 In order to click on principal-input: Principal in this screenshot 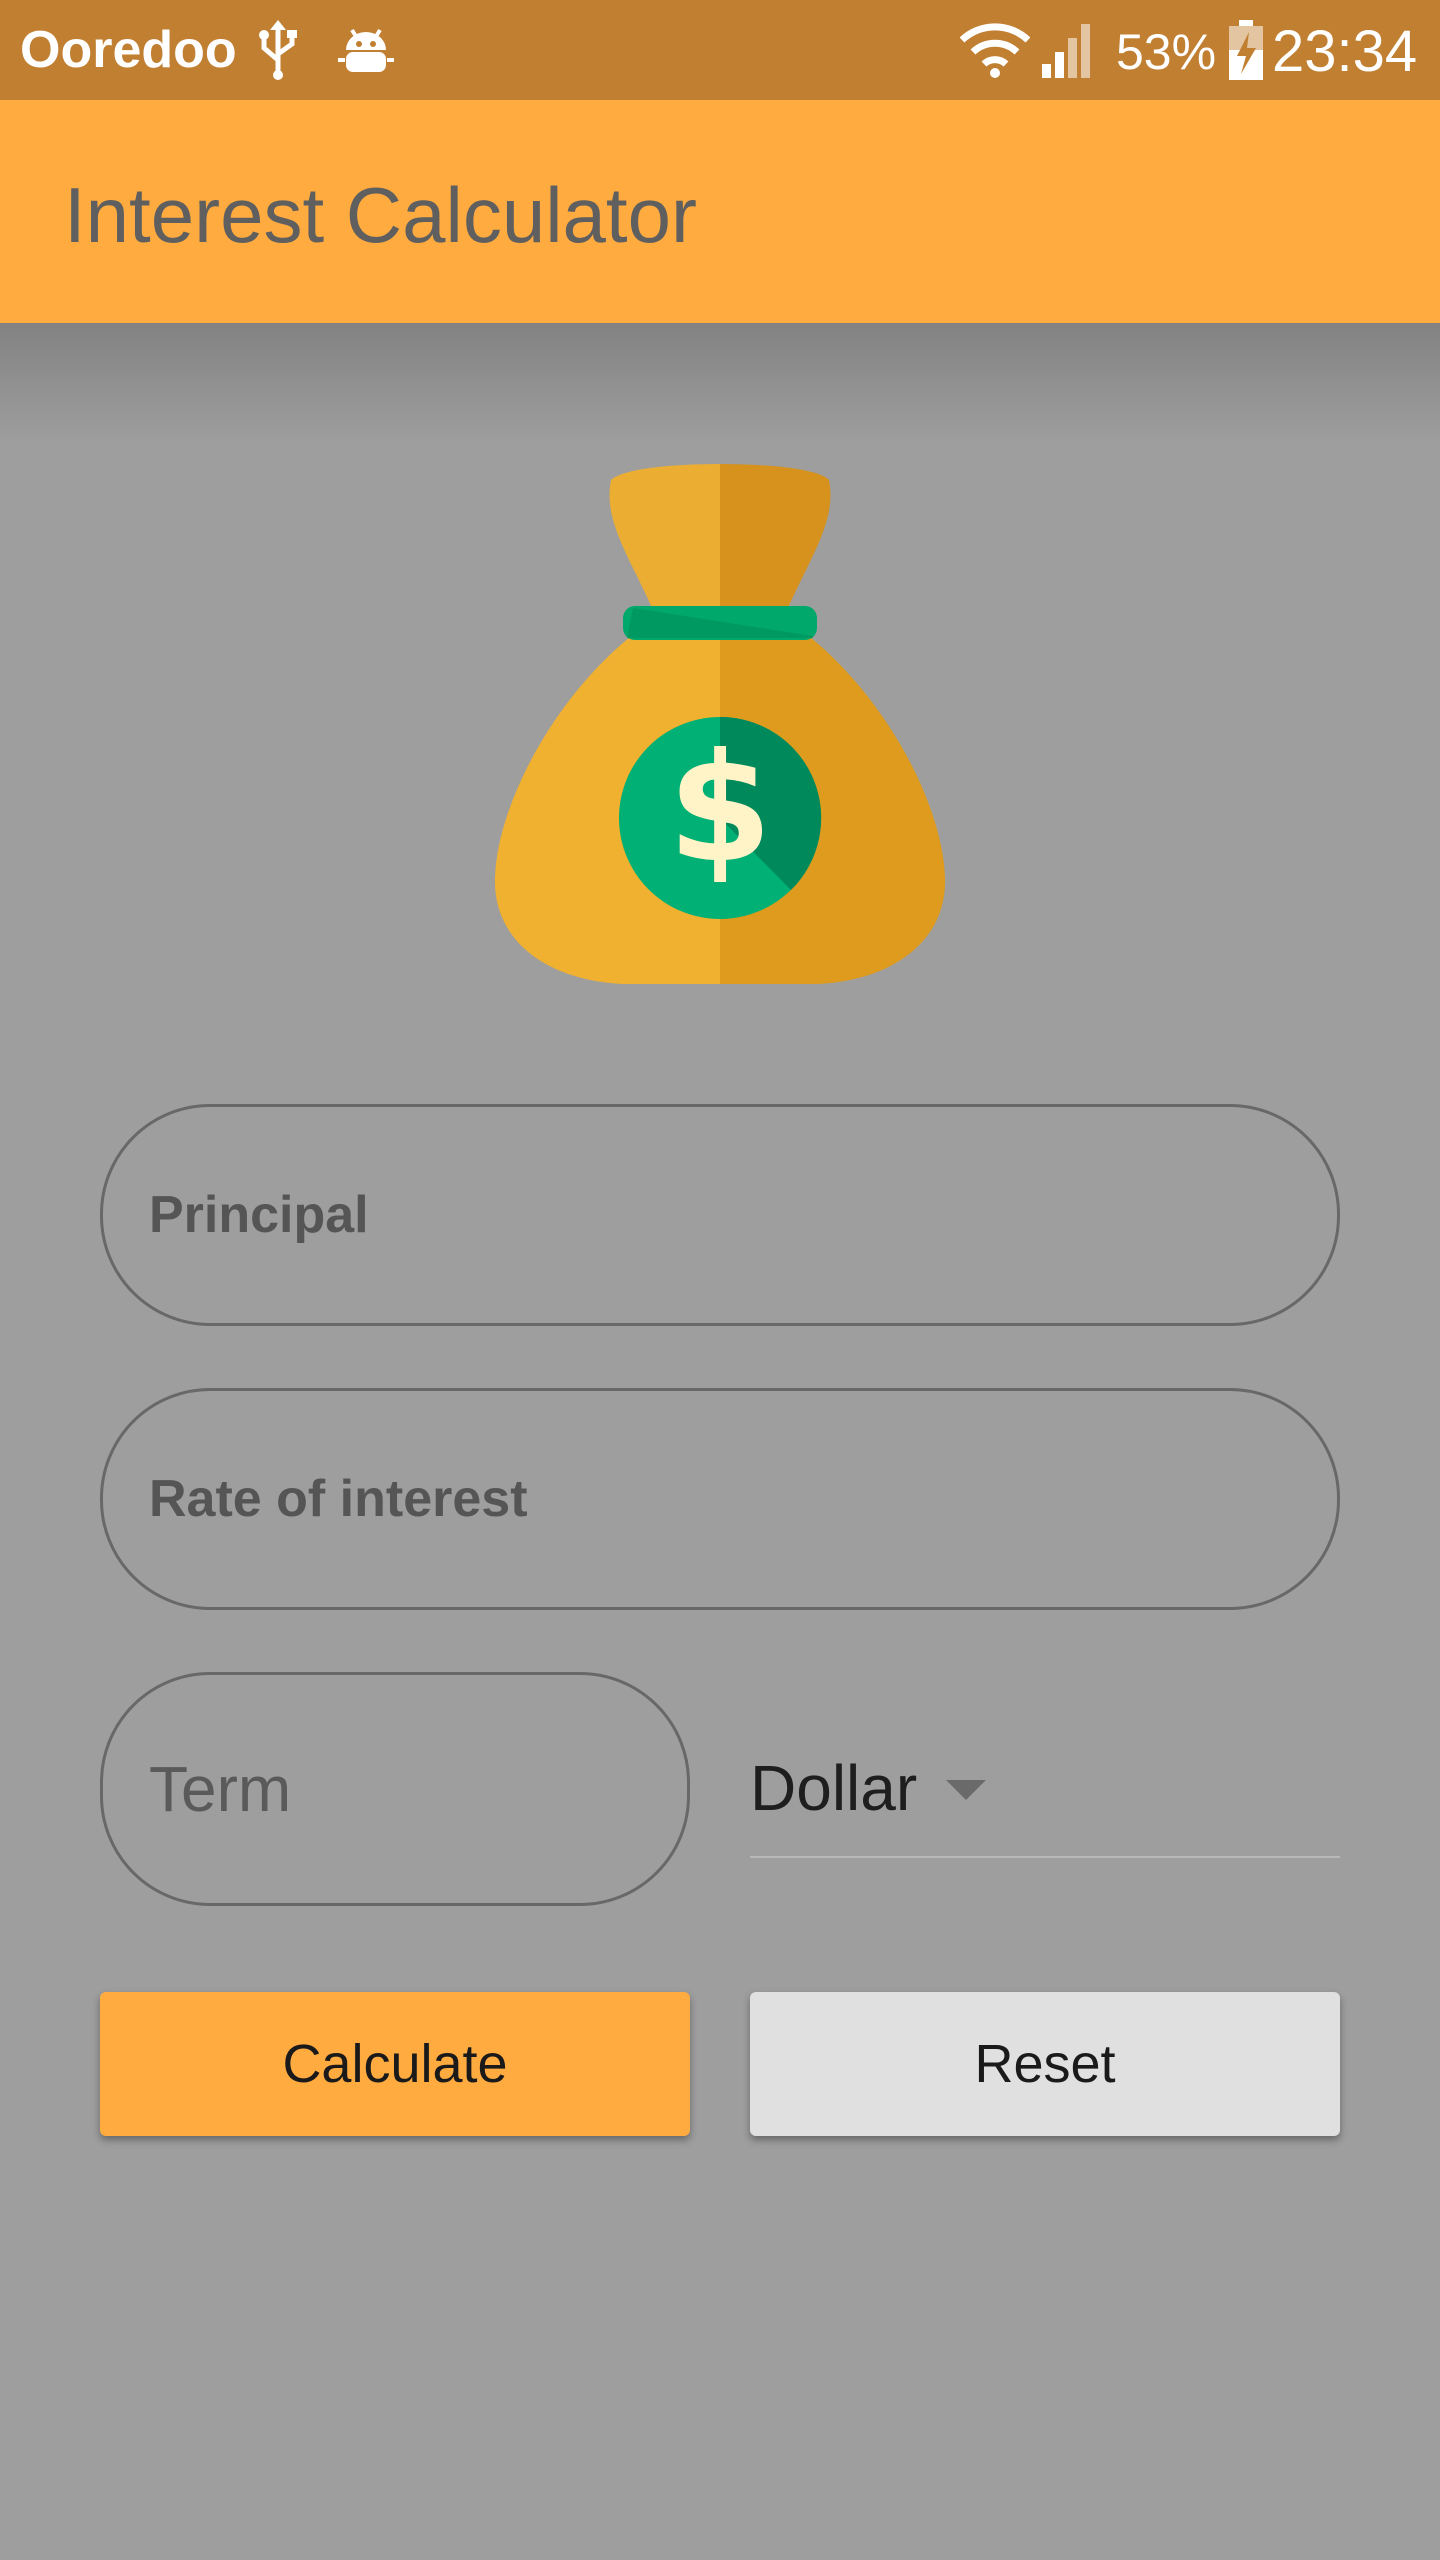, I will do `click(720, 1215)`.